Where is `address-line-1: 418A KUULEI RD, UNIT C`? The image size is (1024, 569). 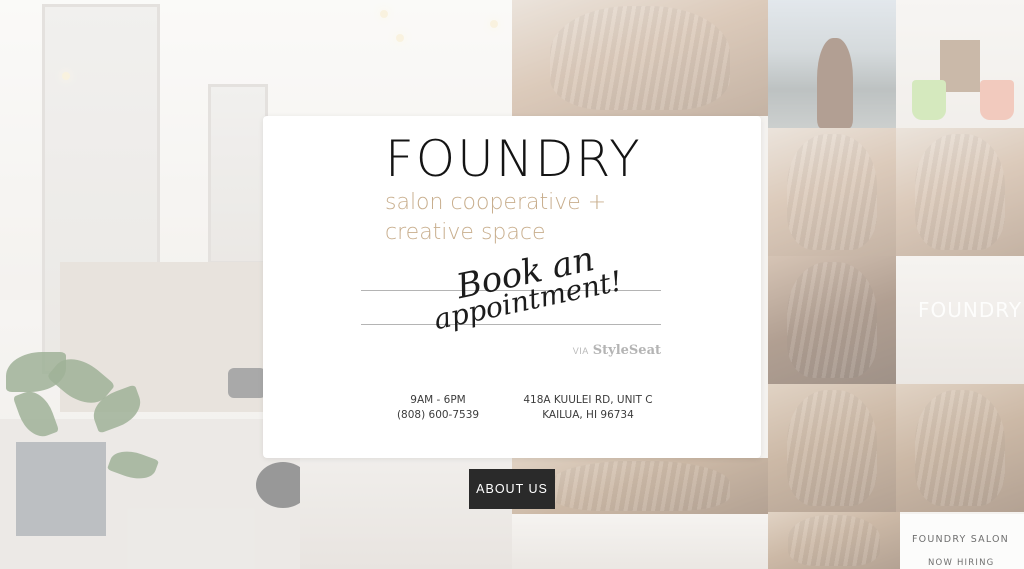
address-line-1: 418A KUULEI RD, UNIT C is located at coordinates (588, 400).